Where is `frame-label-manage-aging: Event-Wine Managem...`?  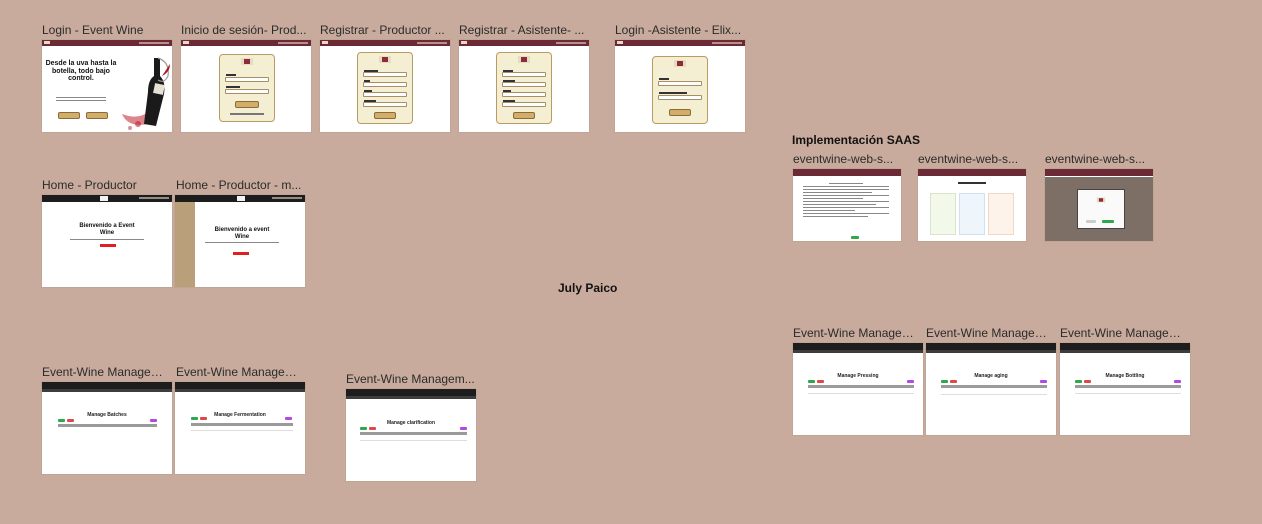
frame-label-manage-aging: Event-Wine Managem... is located at coordinates (990, 333).